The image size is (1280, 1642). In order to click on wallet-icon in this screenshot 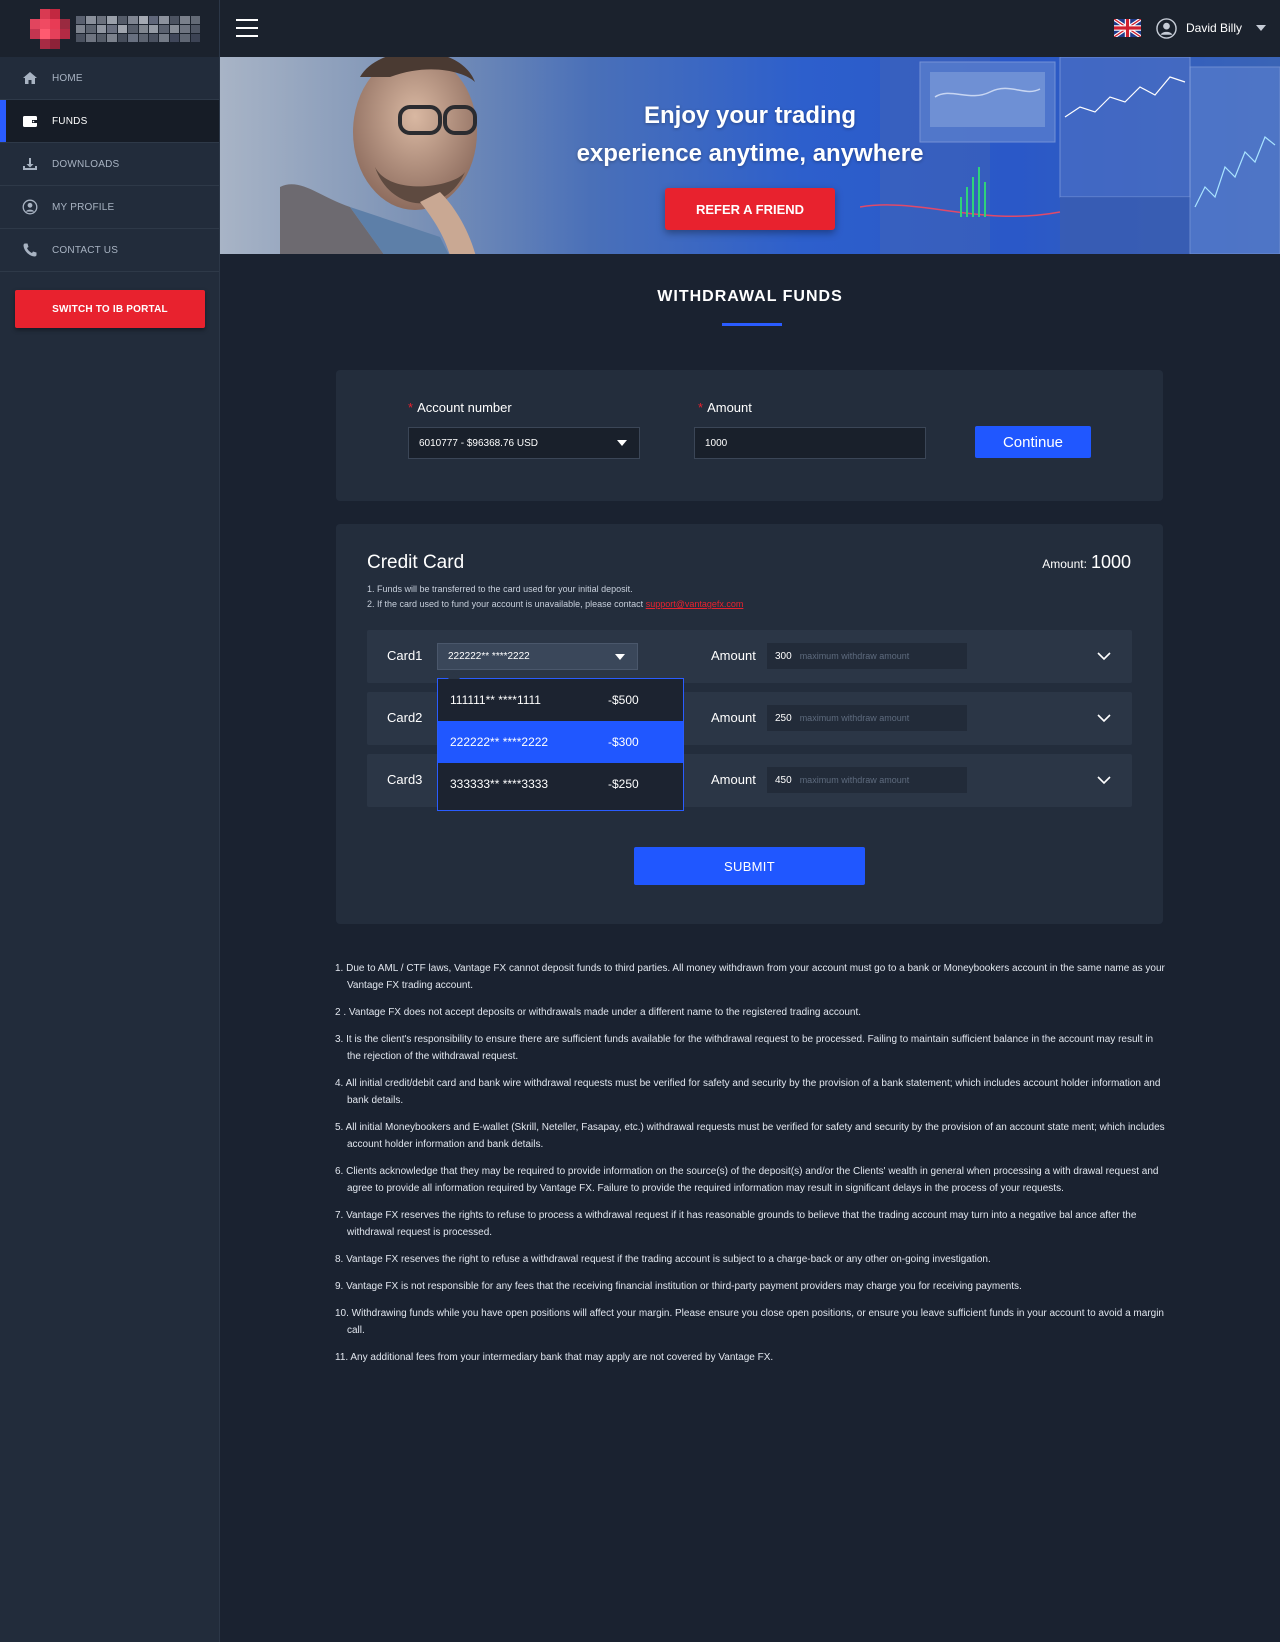, I will do `click(30, 121)`.